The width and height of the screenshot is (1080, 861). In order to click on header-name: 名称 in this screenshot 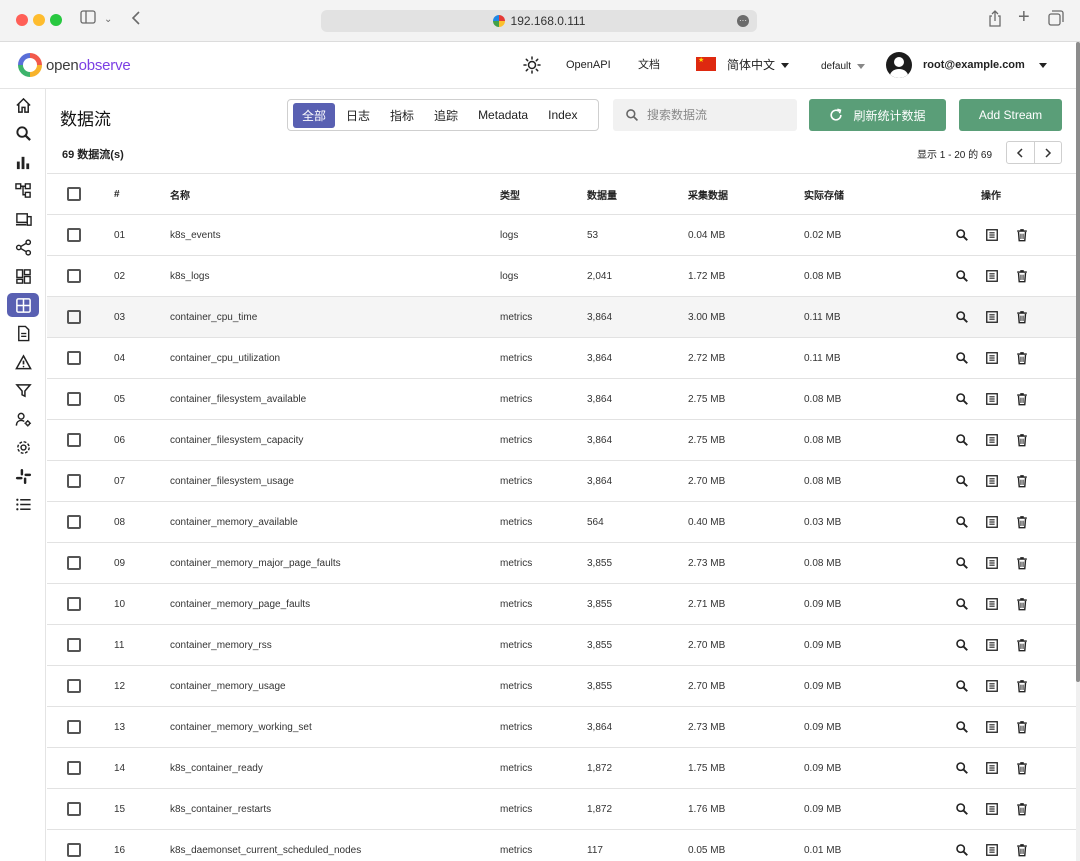, I will do `click(180, 194)`.